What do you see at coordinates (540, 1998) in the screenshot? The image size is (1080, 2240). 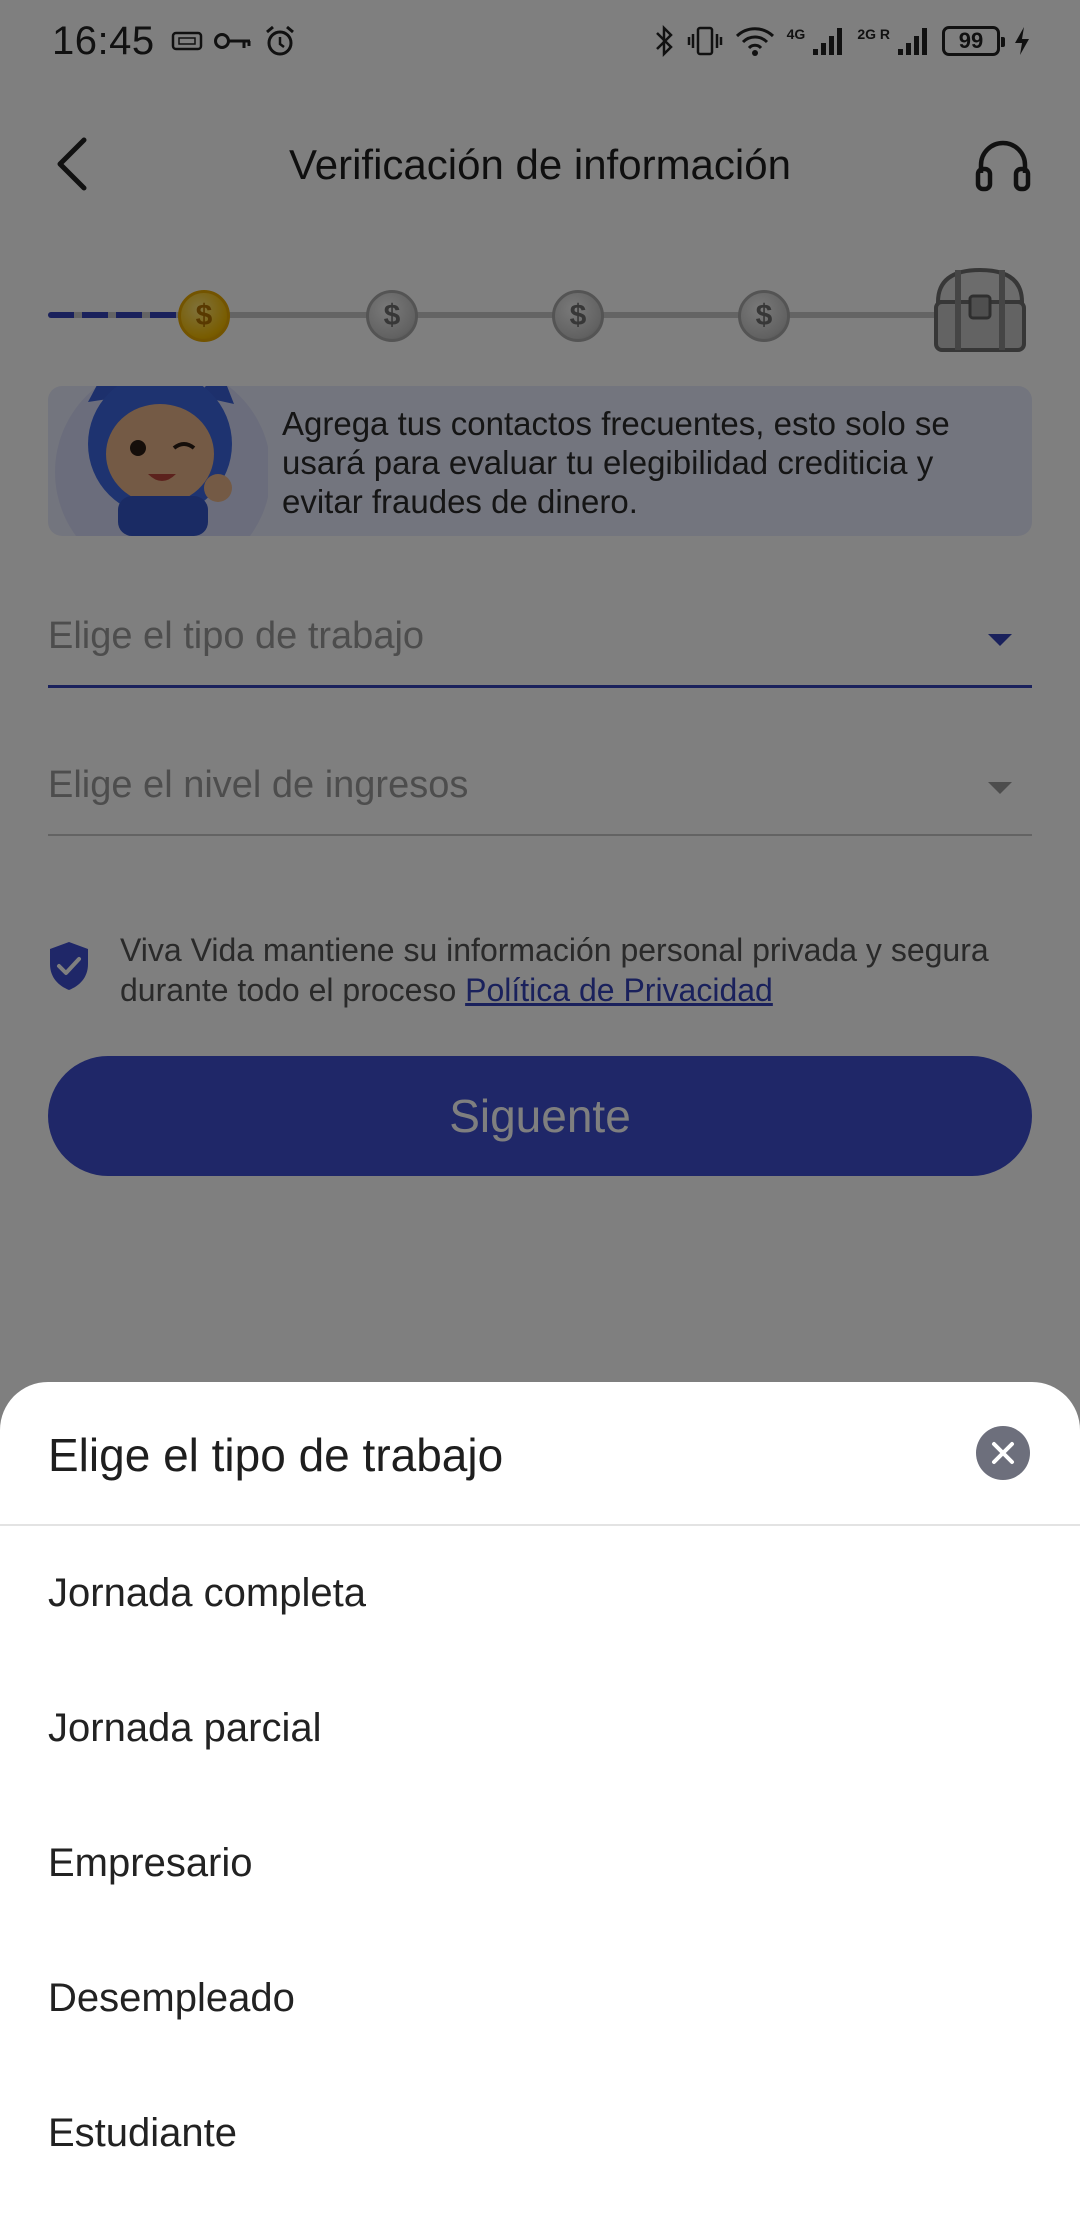 I see `option-item: Desempleado` at bounding box center [540, 1998].